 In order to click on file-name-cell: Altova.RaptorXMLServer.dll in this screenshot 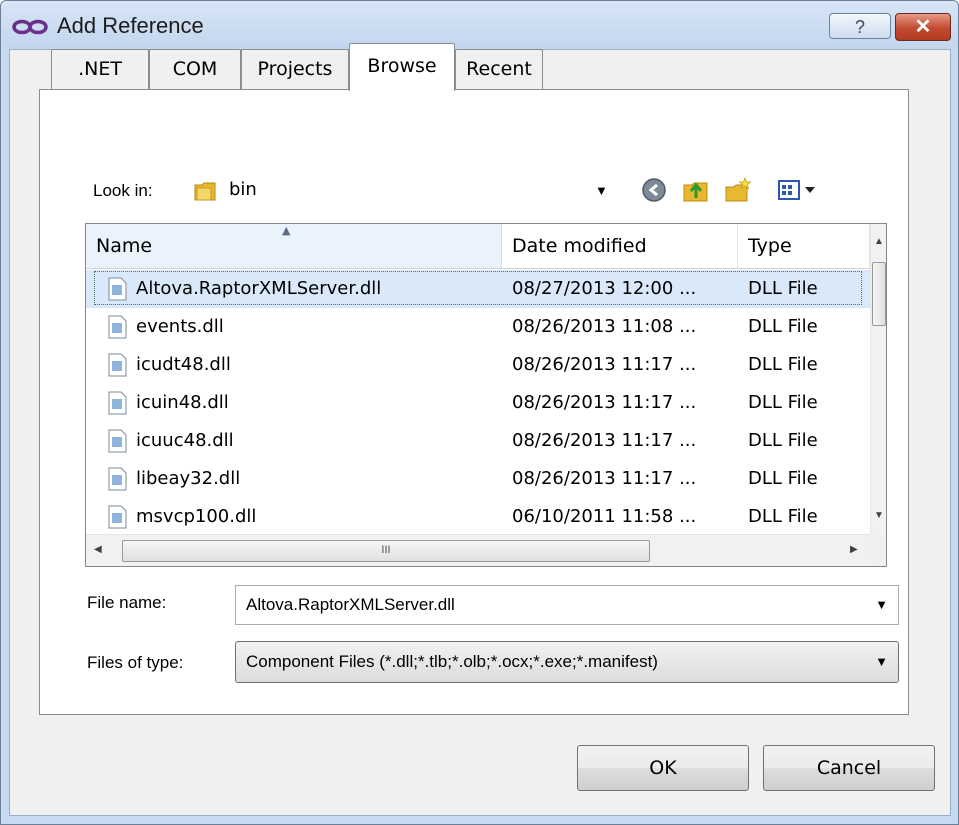, I will do `click(259, 288)`.